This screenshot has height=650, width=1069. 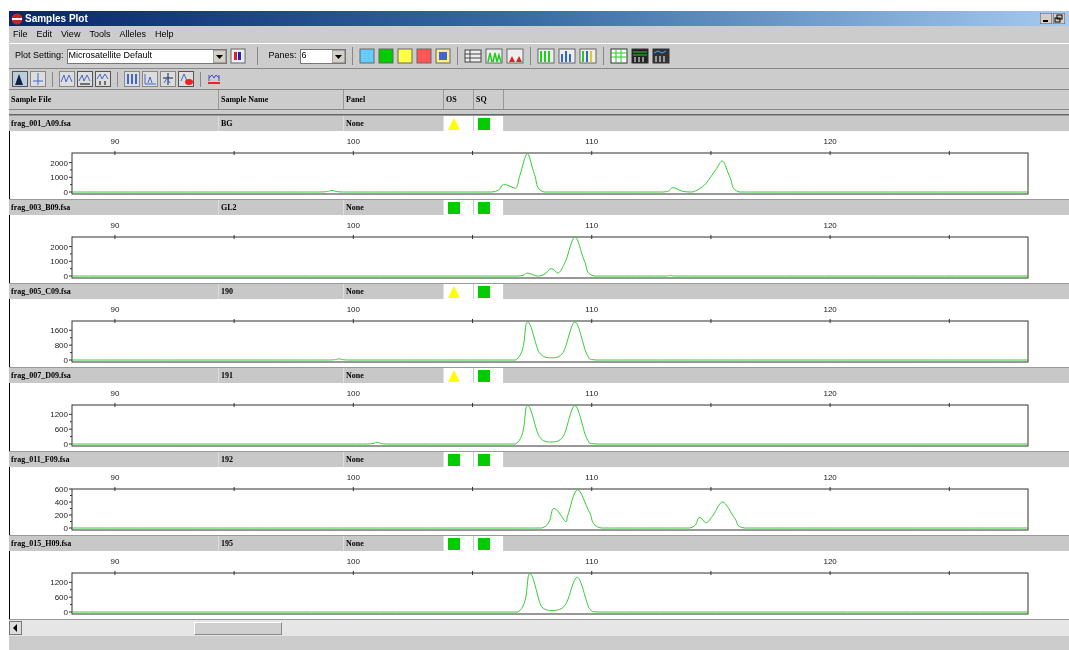 I want to click on sample-name: 192, so click(x=227, y=459).